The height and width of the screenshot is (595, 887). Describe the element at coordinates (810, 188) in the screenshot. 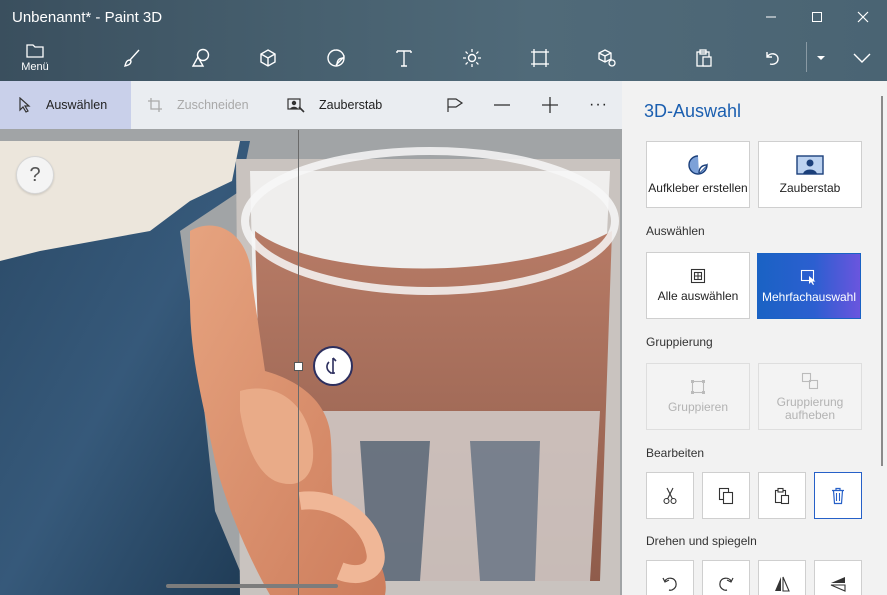

I see `magic-select-card-label: Zauberstab` at that location.